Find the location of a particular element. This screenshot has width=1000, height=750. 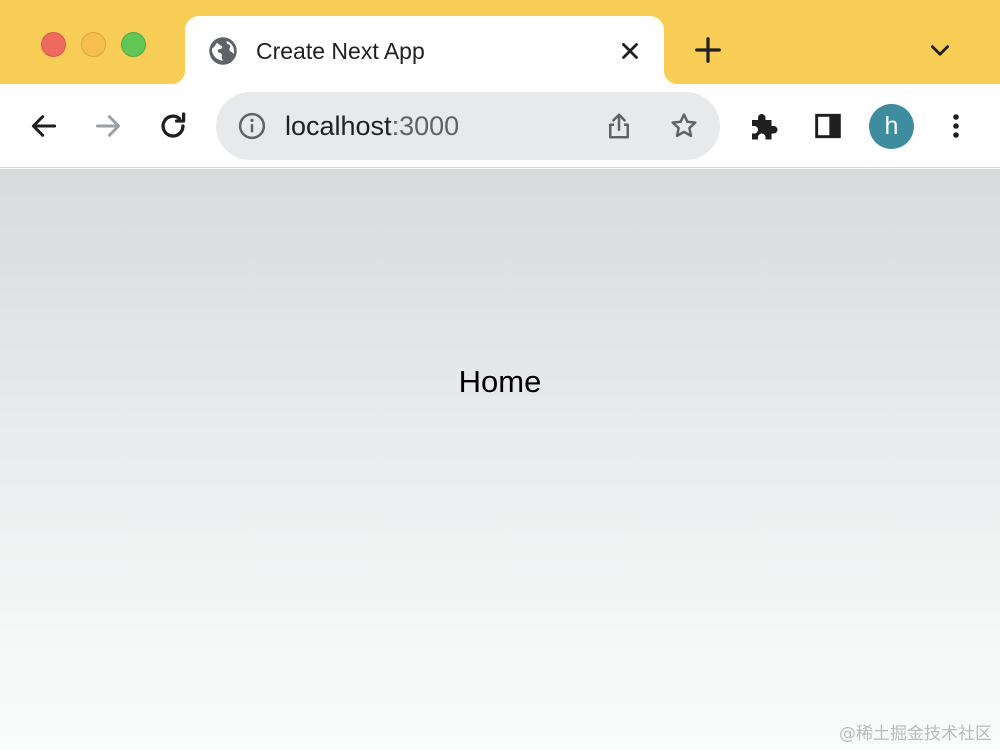

window-maximize-button is located at coordinates (133, 44).